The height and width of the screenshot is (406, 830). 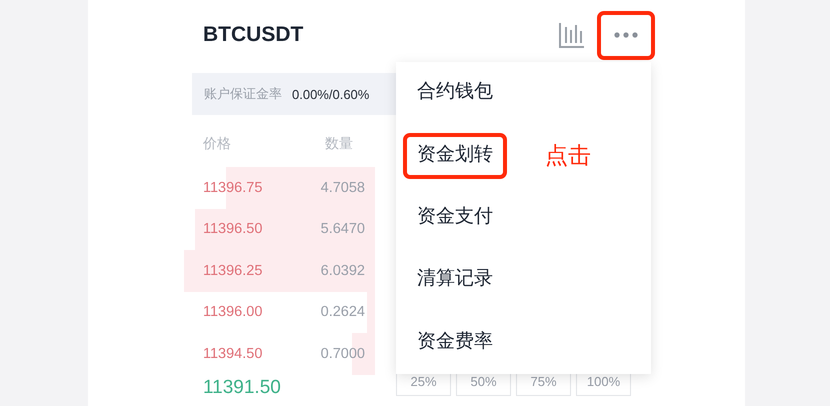 What do you see at coordinates (331, 94) in the screenshot?
I see `margin-ratio-value: 0.00%/0.60%` at bounding box center [331, 94].